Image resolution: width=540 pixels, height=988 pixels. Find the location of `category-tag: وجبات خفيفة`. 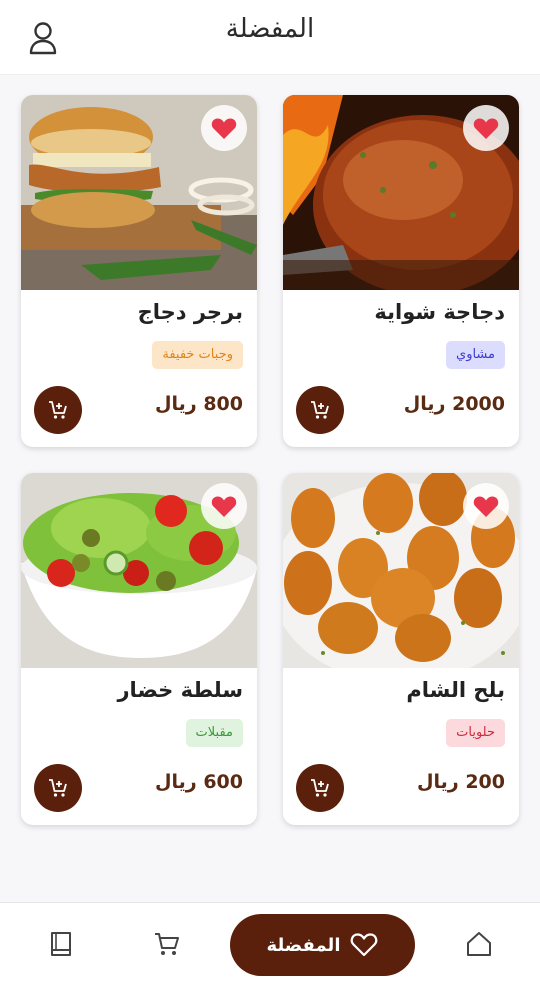

category-tag: وجبات خفيفة is located at coordinates (197, 355).